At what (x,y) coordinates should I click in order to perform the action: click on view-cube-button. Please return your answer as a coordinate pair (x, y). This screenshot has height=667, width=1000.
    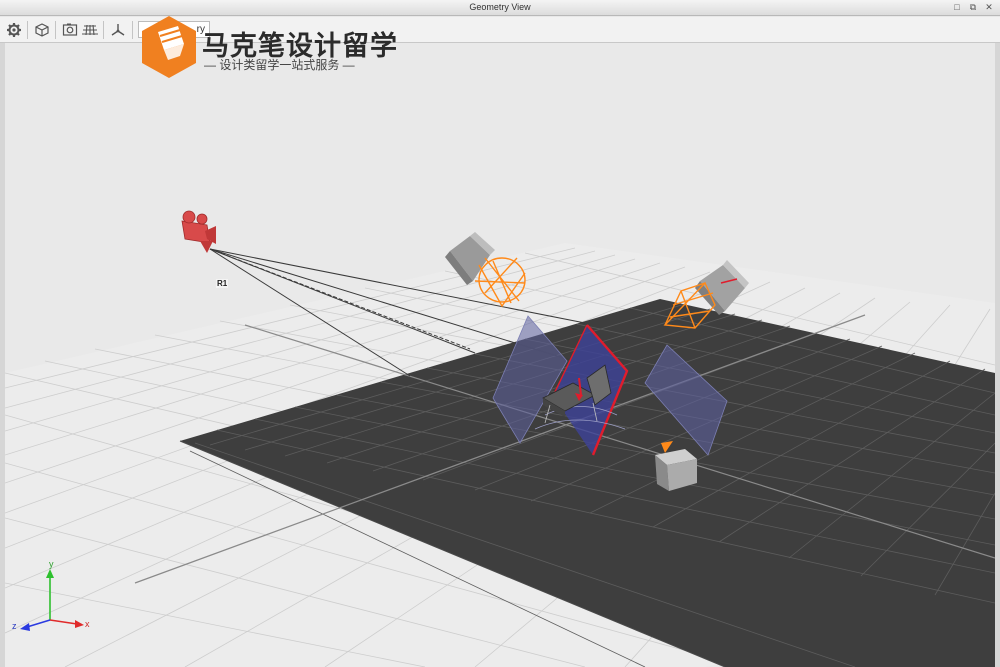
    Looking at the image, I should click on (42, 30).